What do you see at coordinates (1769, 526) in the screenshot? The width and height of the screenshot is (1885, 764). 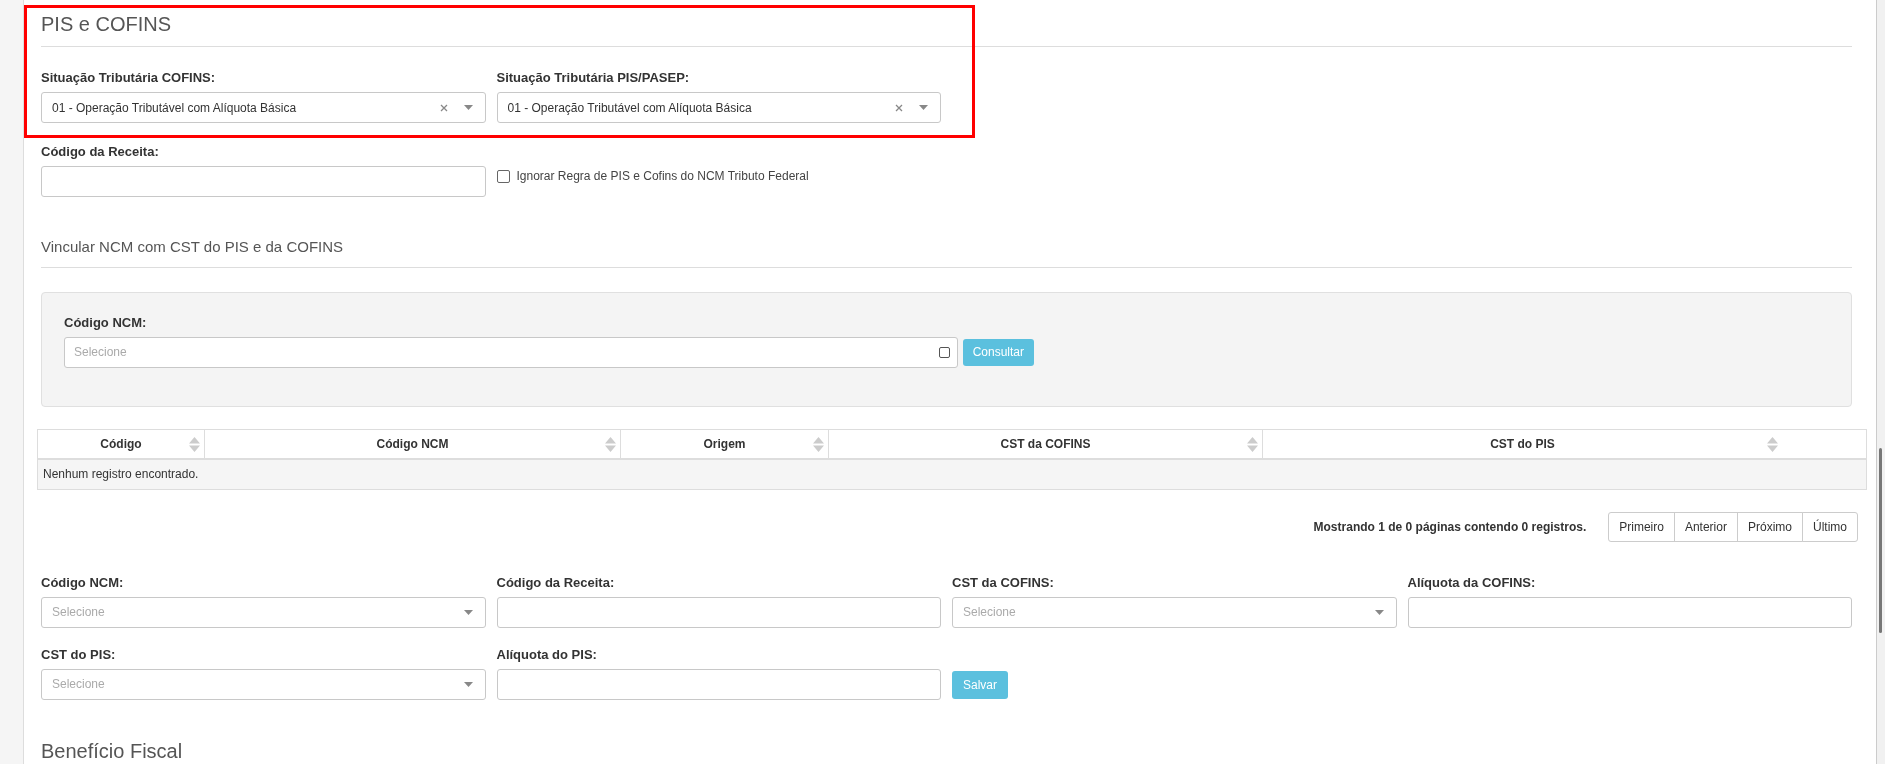 I see `pagination-button: Próximo` at bounding box center [1769, 526].